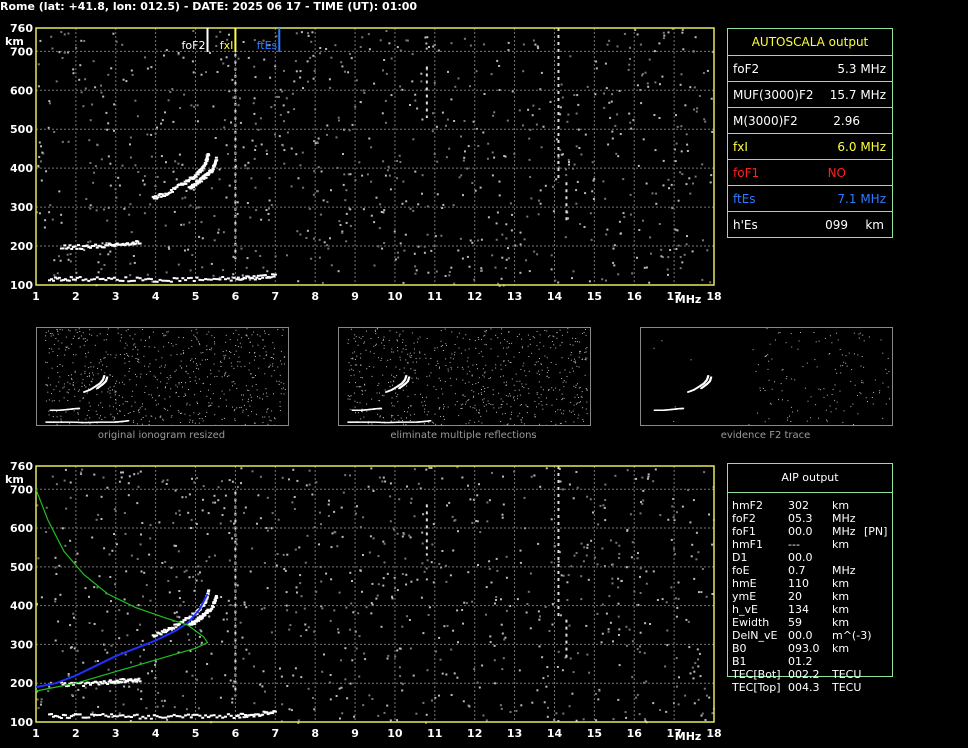 The image size is (968, 748). Describe the element at coordinates (810, 68) in the screenshot. I see `autoscala-row: foF2 5.3 MHz` at that location.